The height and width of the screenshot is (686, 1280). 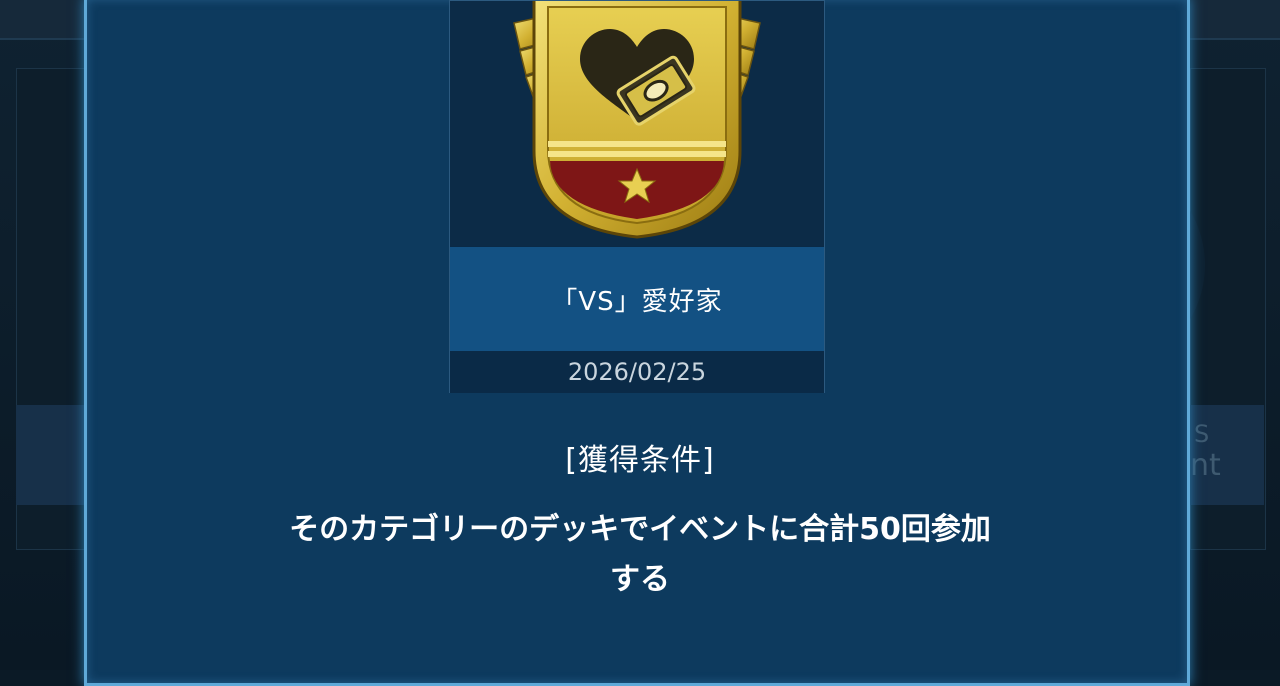 I want to click on condition-line-2: する, so click(x=640, y=580).